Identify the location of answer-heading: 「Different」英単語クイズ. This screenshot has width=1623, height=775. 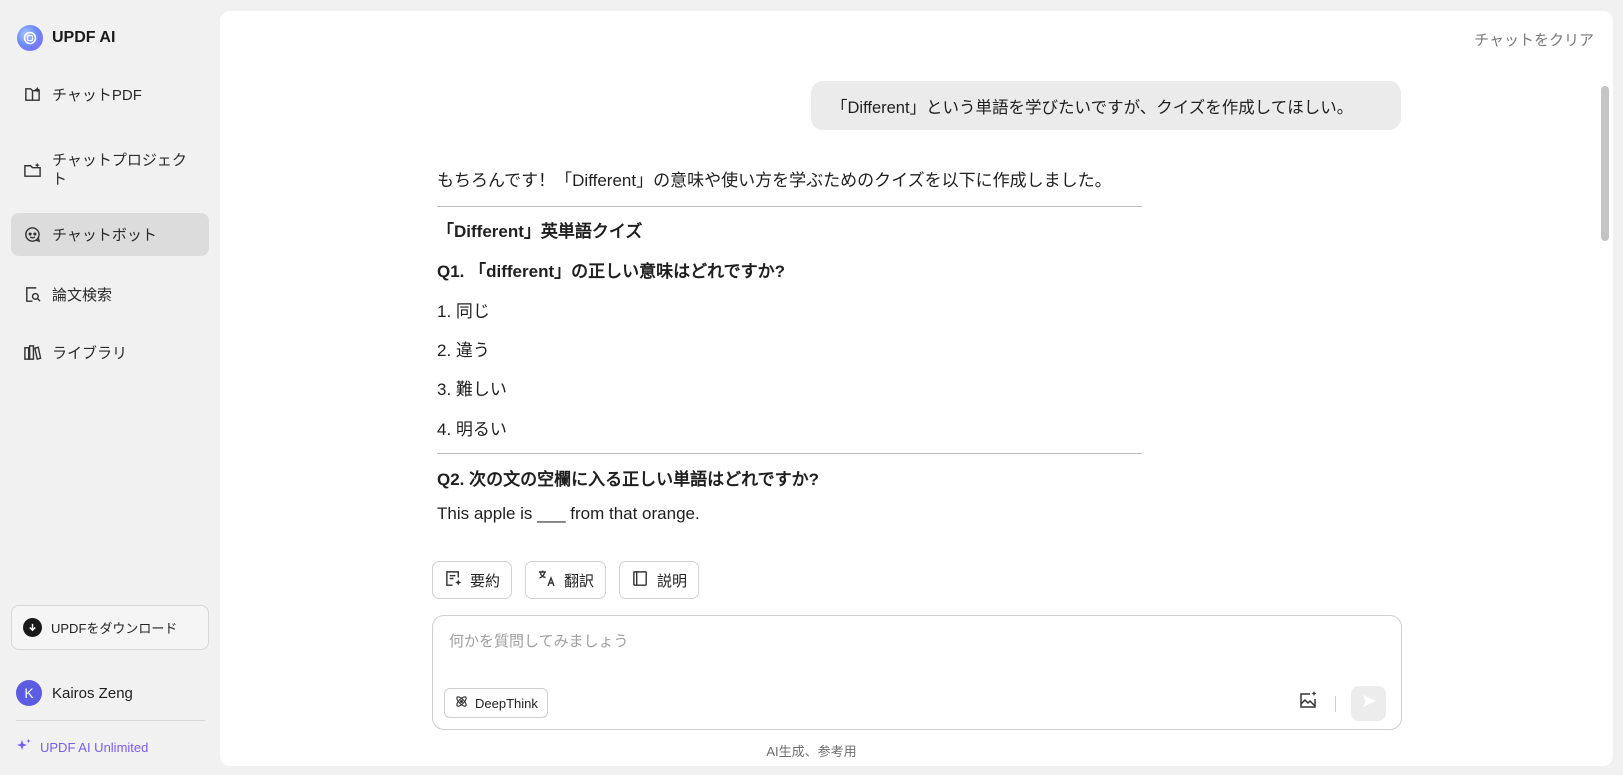
(540, 231).